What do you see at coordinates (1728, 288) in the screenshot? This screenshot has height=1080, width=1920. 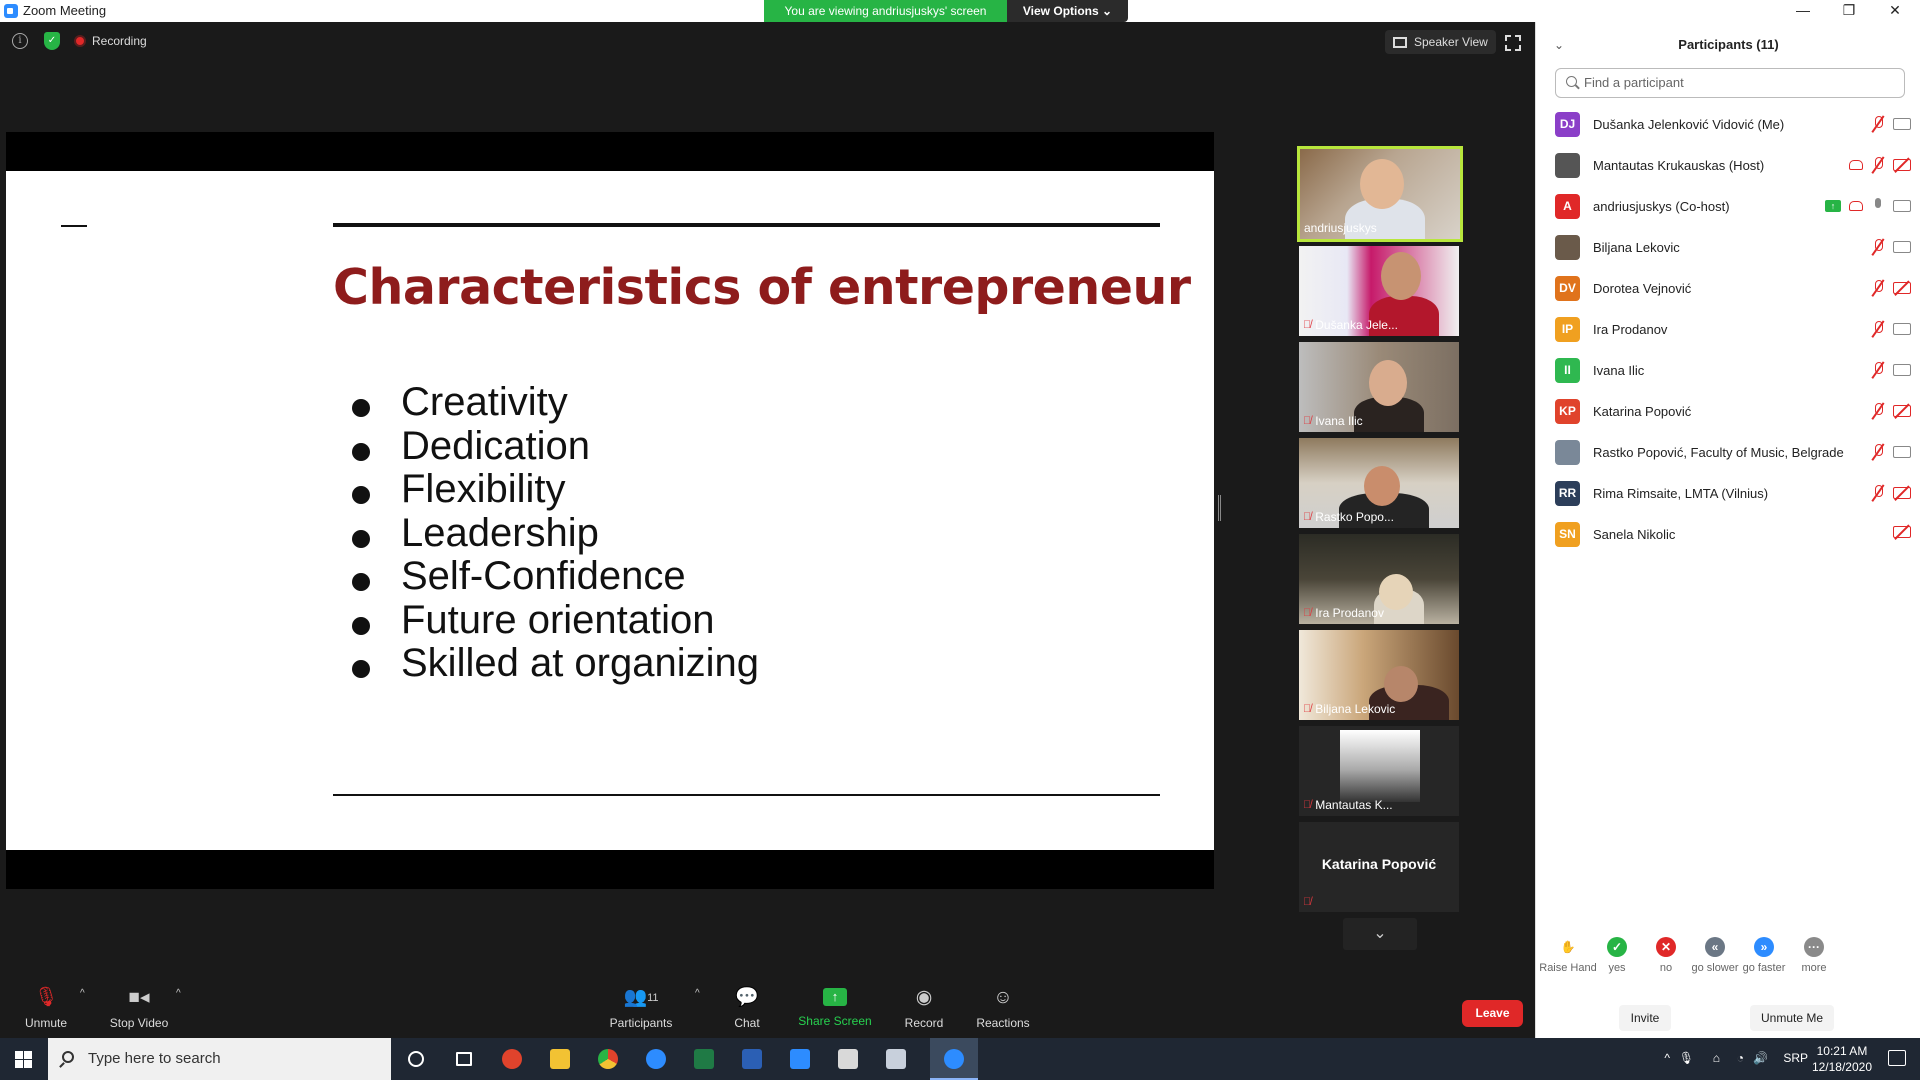 I see `participant-row: DV Dorotea Vejnović` at bounding box center [1728, 288].